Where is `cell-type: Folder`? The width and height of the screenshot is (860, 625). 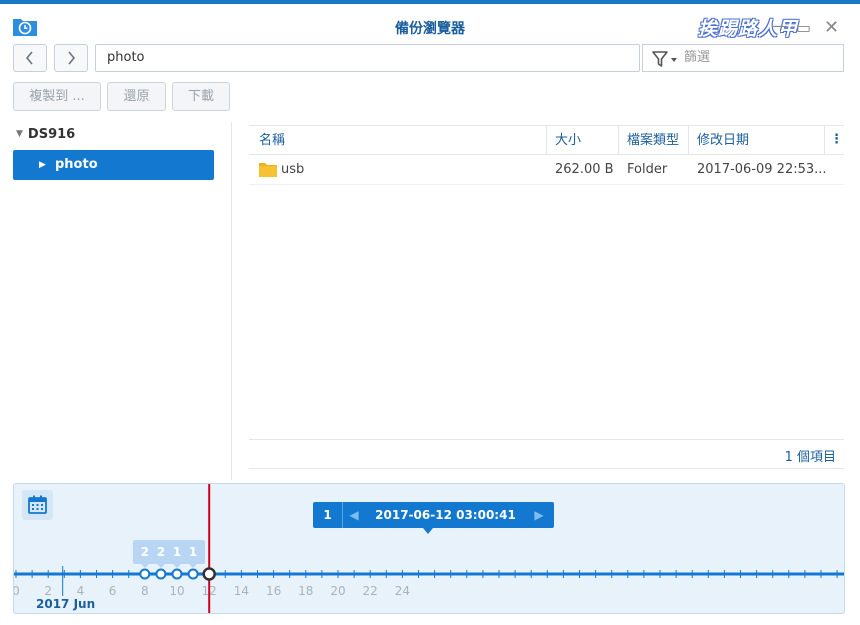 cell-type: Folder is located at coordinates (647, 169).